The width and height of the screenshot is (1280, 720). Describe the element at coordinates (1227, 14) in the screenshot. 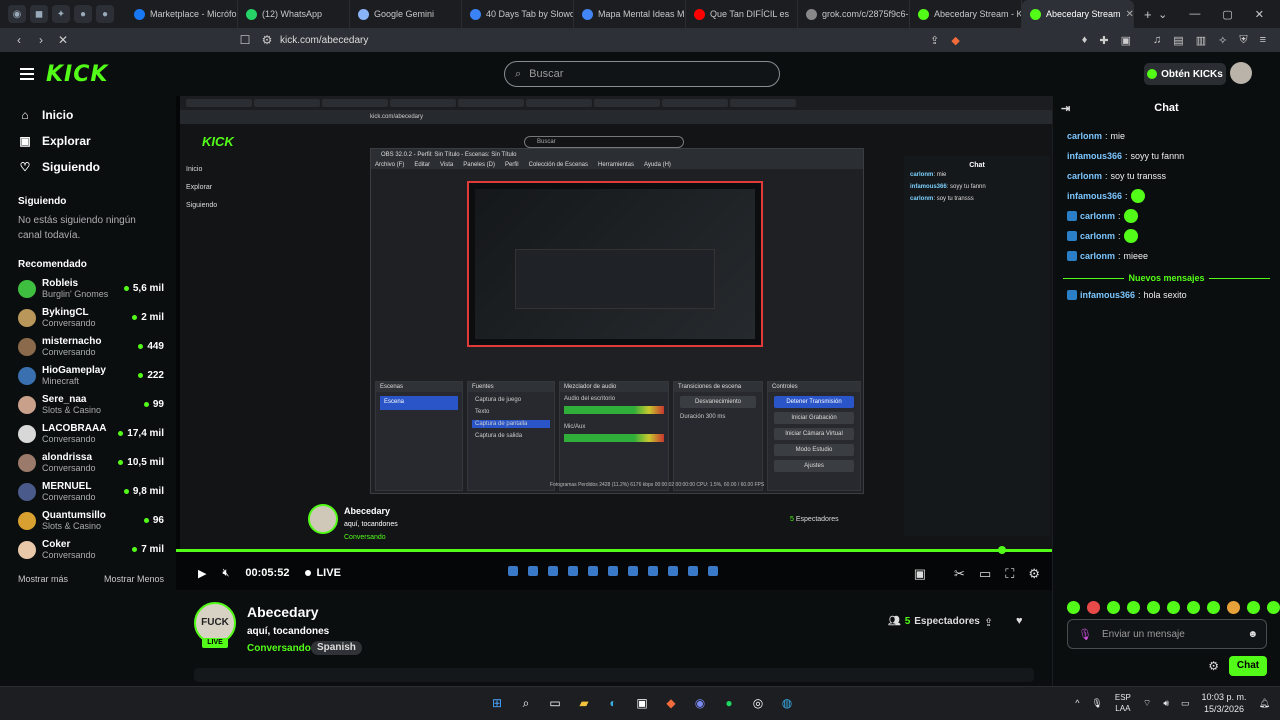

I see `maximize-icon: ▢` at that location.